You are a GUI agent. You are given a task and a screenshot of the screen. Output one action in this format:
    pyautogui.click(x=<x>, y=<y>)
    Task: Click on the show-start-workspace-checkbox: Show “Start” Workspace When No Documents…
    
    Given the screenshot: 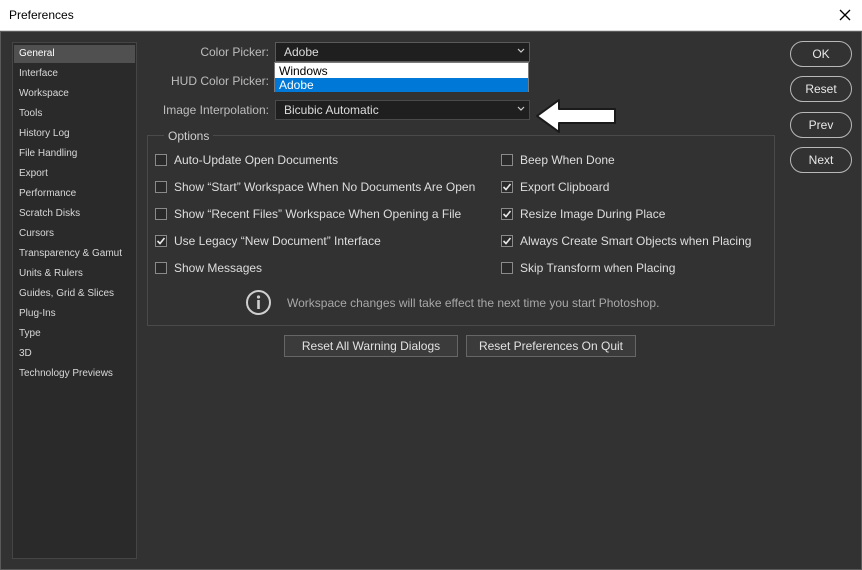 What is the action you would take?
    pyautogui.click(x=315, y=187)
    